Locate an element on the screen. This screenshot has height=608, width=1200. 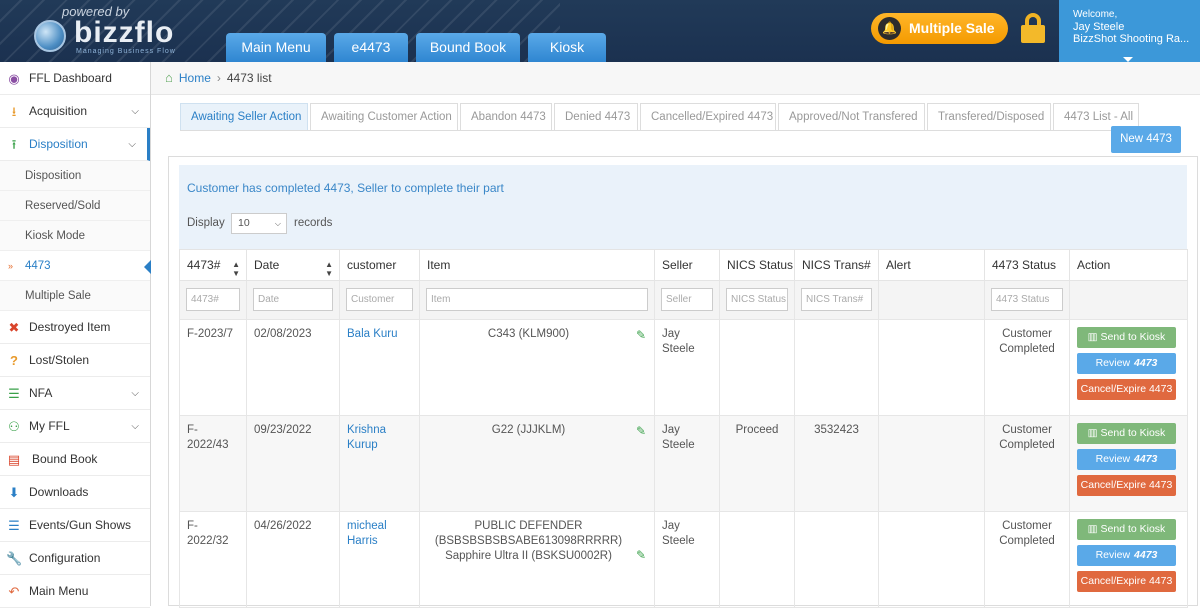
tab-awaiting-seller-action: Awaiting Seller Action is located at coordinates (244, 116).